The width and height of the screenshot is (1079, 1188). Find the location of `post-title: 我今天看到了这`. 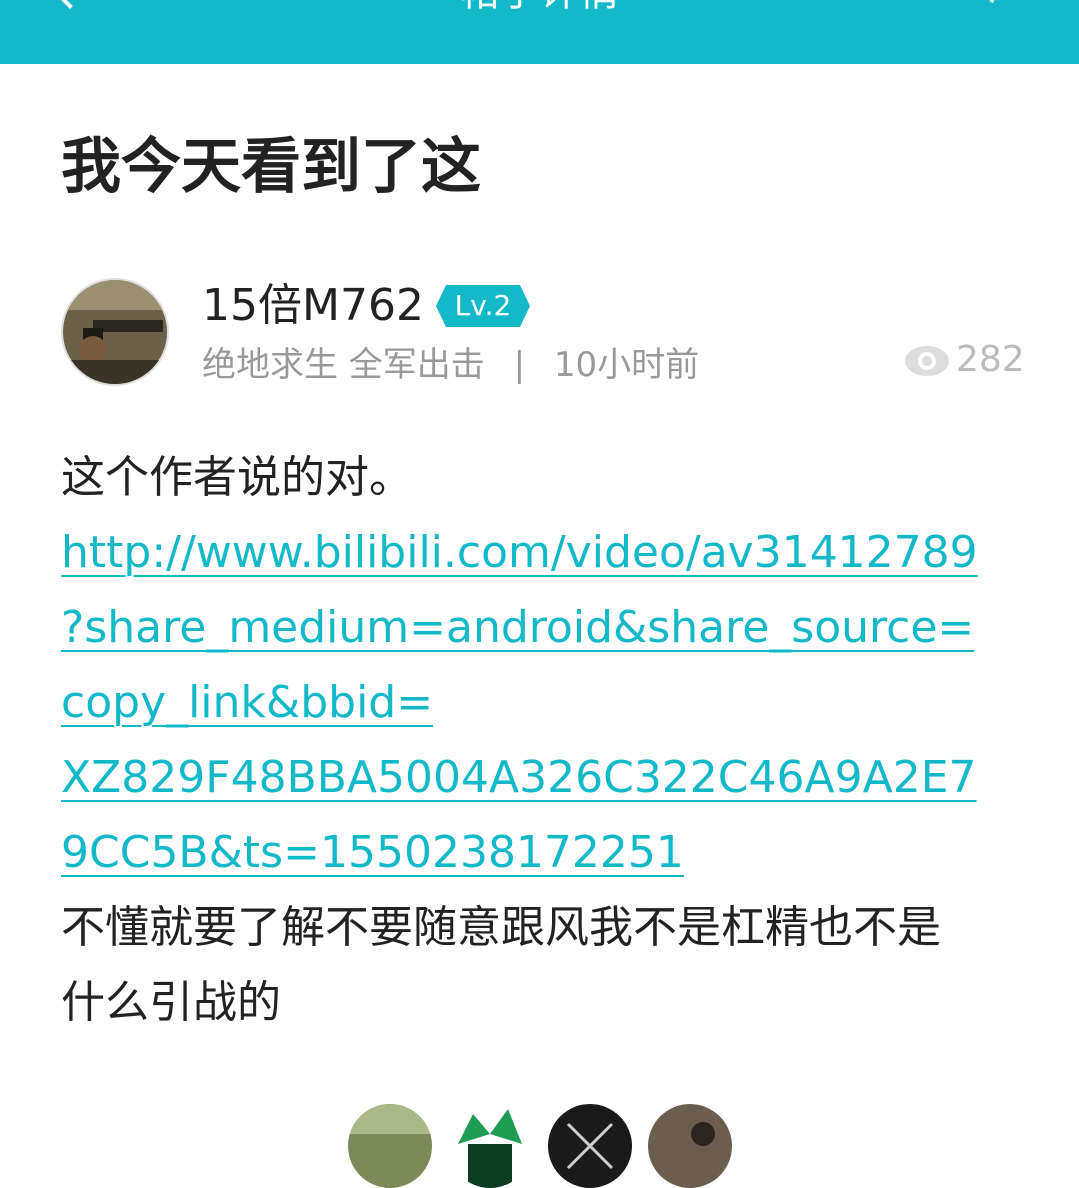

post-title: 我今天看到了这 is located at coordinates (271, 167).